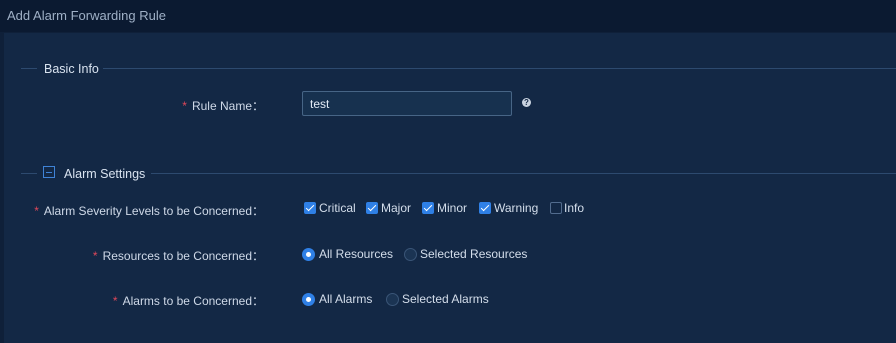 The width and height of the screenshot is (896, 343). What do you see at coordinates (526, 102) in the screenshot?
I see `question-circle-icon: ?` at bounding box center [526, 102].